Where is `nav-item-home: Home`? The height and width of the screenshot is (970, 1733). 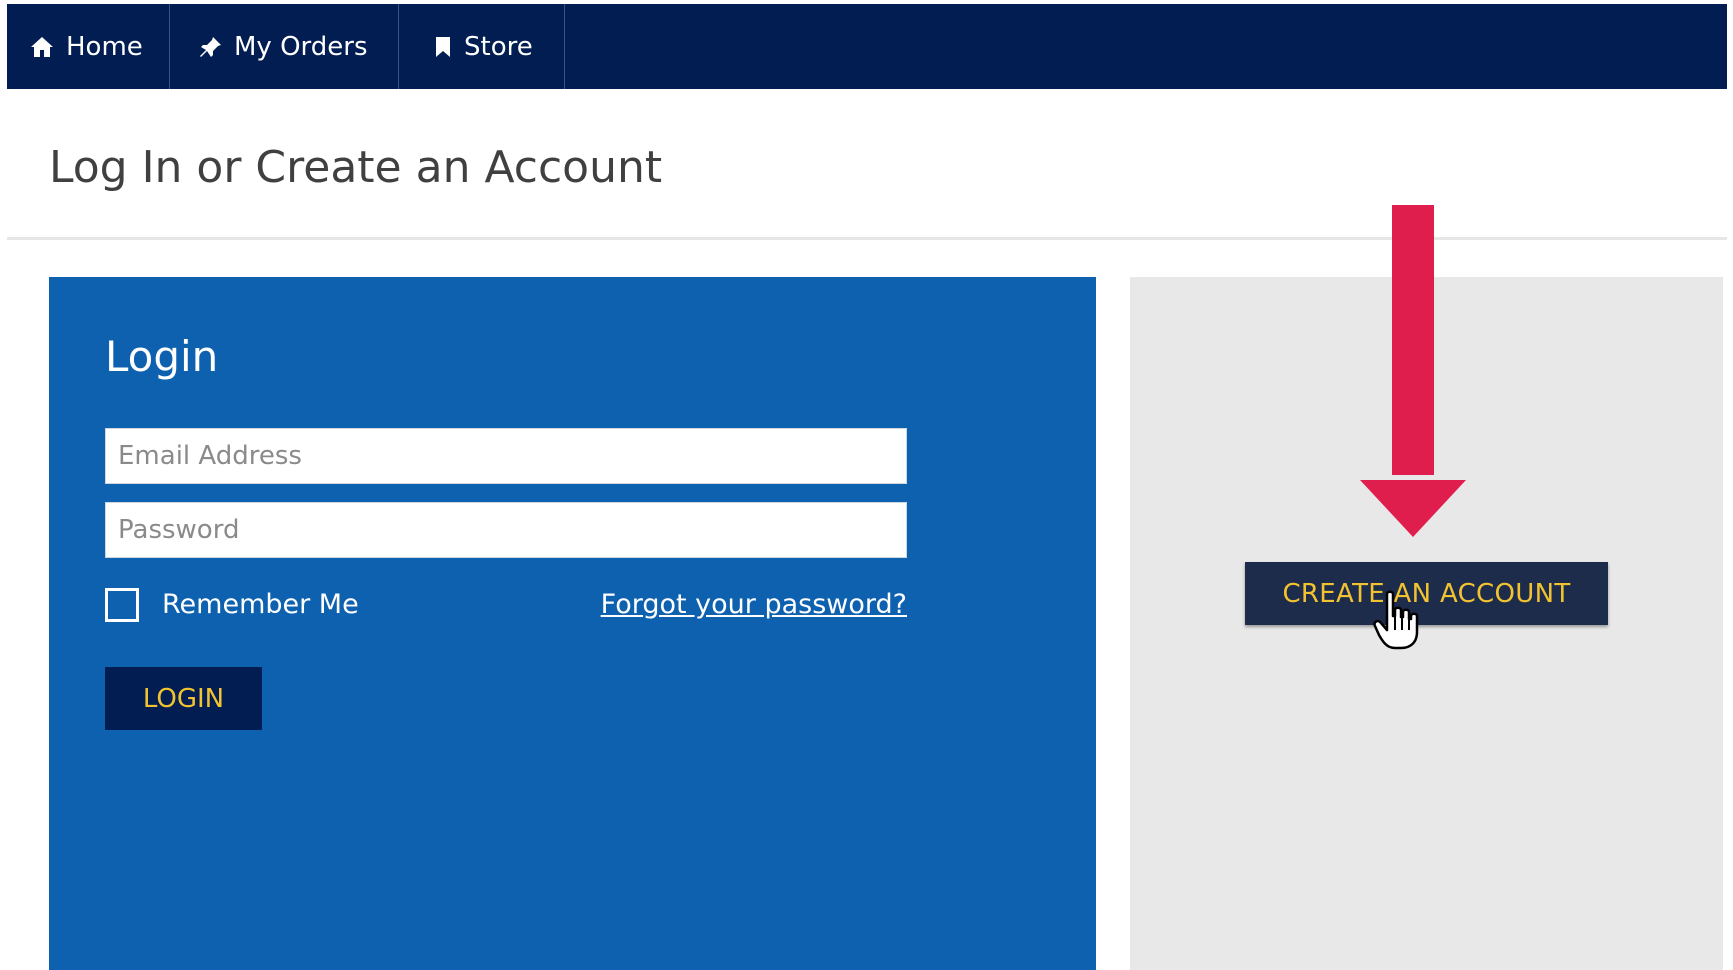
nav-item-home: Home is located at coordinates (88, 46).